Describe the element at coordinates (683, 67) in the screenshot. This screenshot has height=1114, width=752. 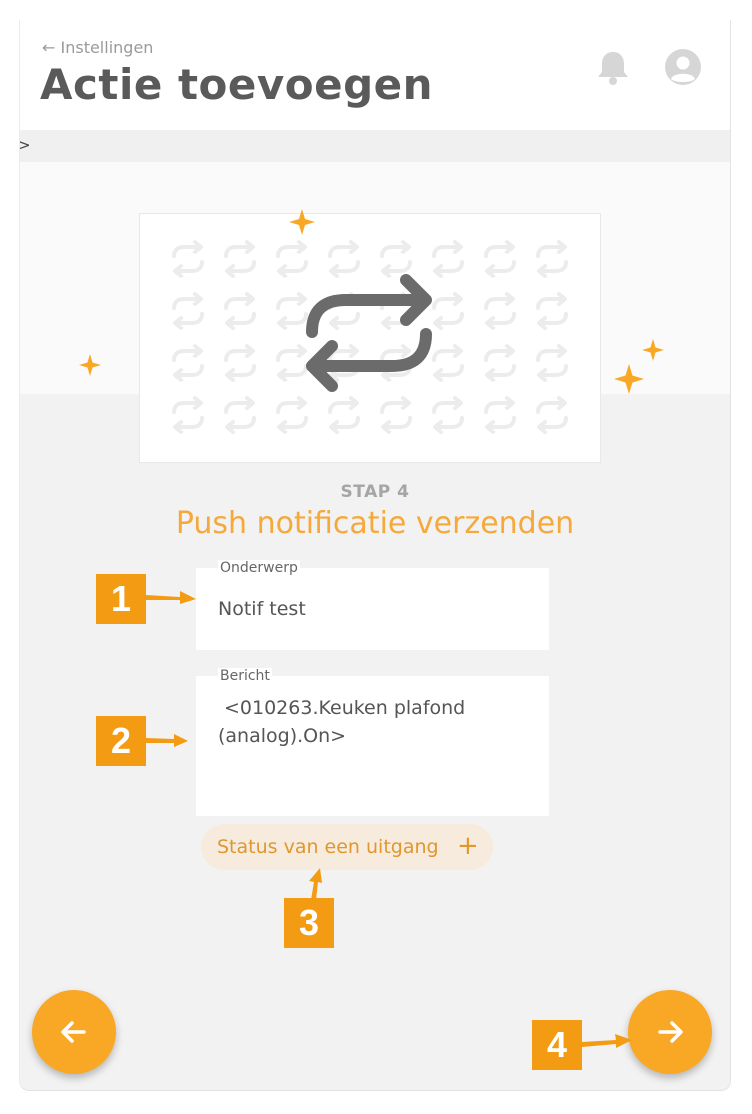
I see `user-avatar-icon` at that location.